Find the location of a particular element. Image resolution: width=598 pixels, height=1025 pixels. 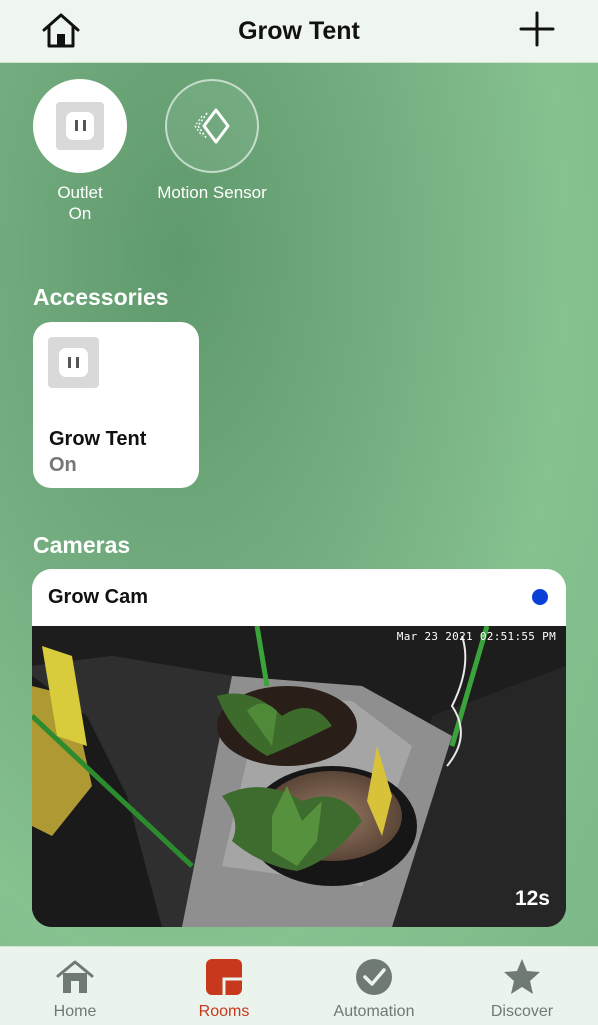

camera-card-header: Grow Cam is located at coordinates (299, 597).